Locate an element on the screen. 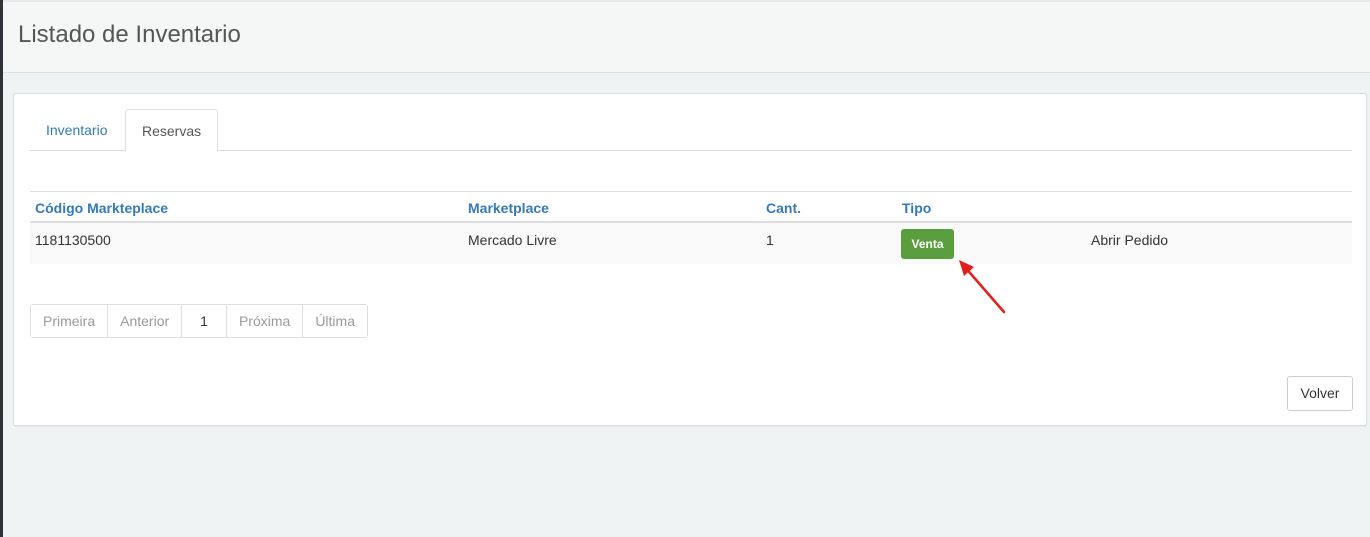 This screenshot has height=537, width=1370. abrir-pedido-link: Abrir Pedido is located at coordinates (1129, 240).